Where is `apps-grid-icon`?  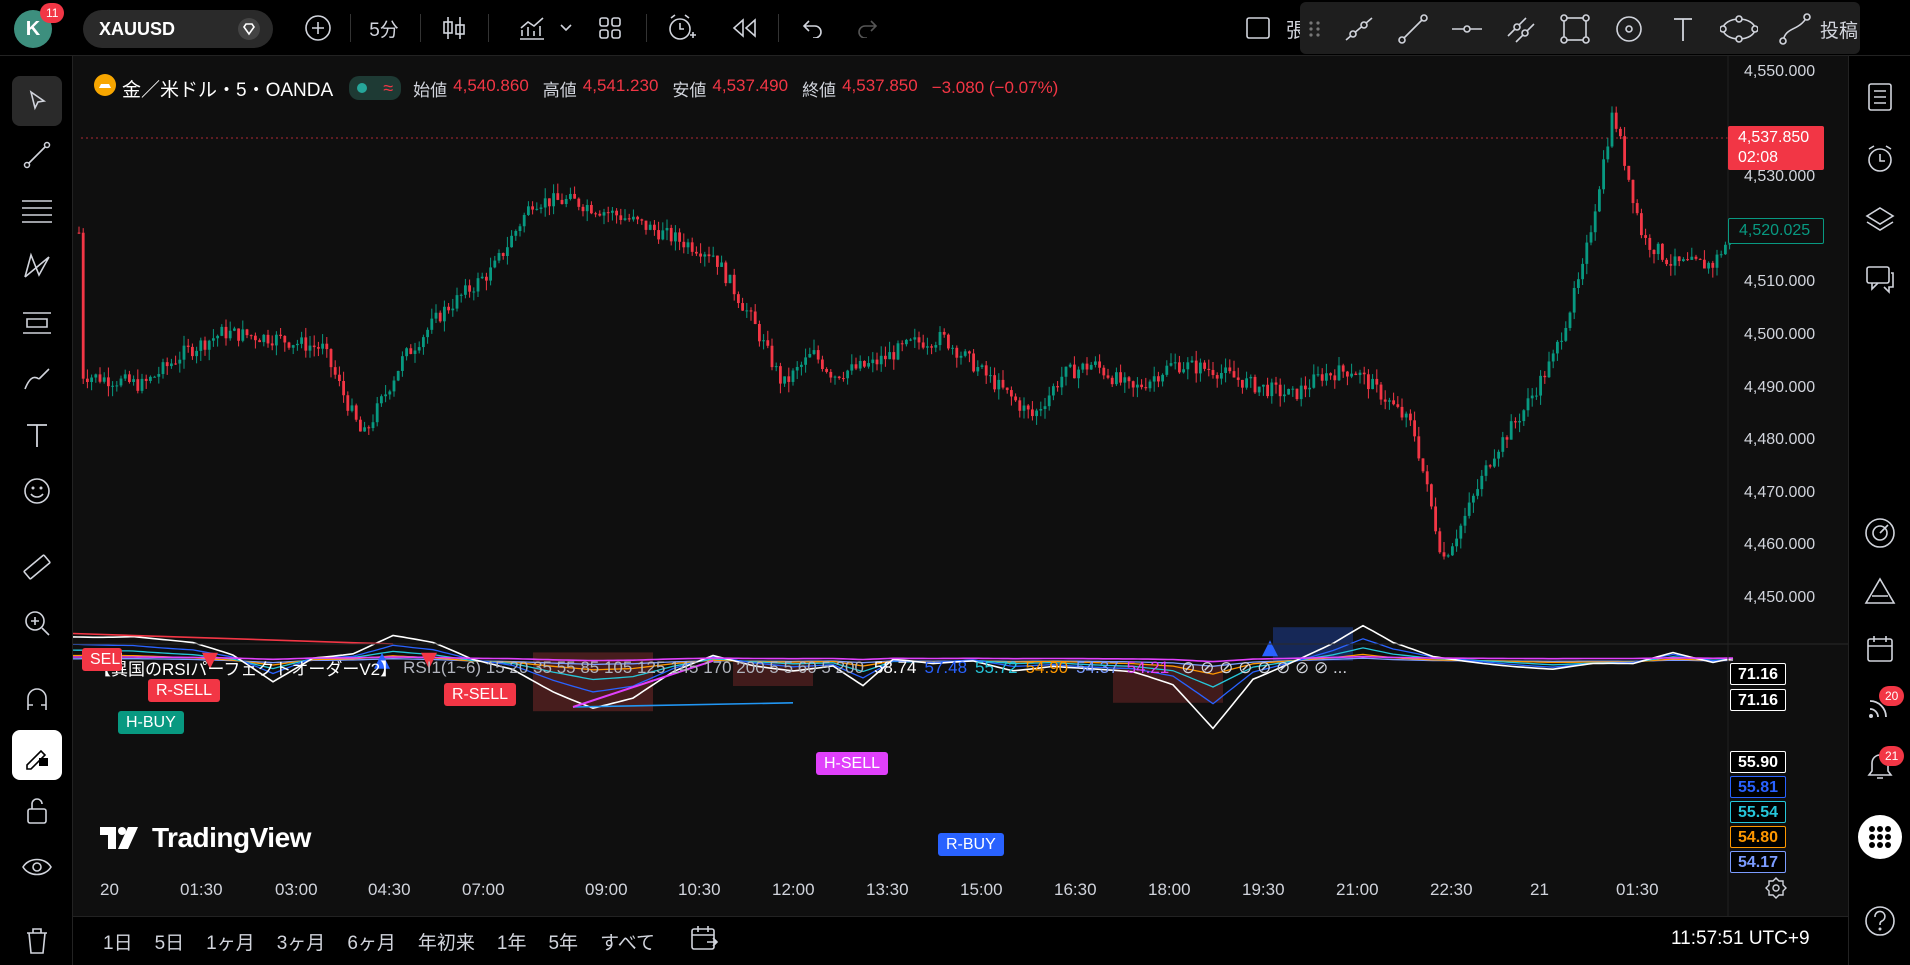
apps-grid-icon is located at coordinates (1880, 837).